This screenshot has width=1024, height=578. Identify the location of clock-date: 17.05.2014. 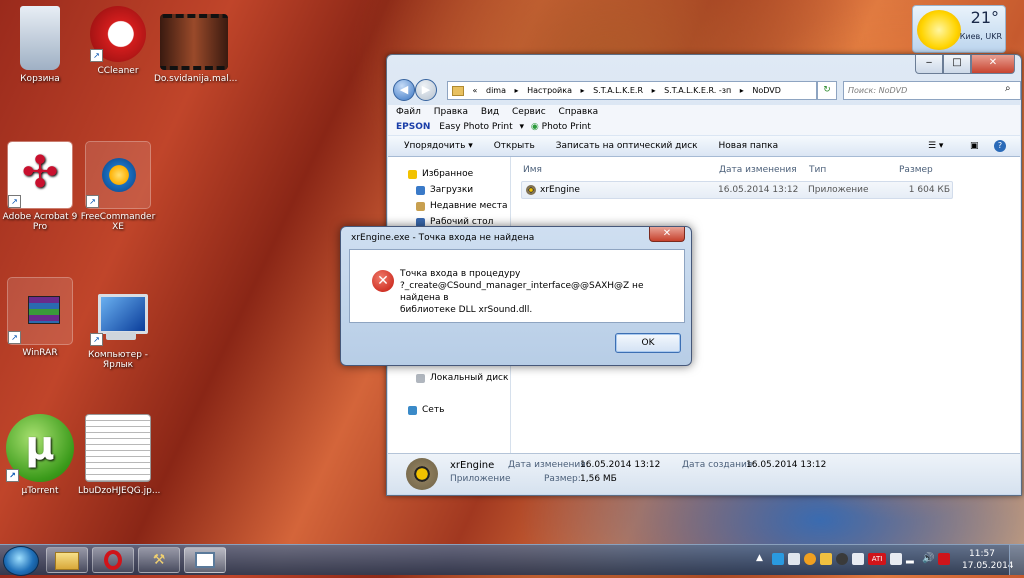
(988, 566).